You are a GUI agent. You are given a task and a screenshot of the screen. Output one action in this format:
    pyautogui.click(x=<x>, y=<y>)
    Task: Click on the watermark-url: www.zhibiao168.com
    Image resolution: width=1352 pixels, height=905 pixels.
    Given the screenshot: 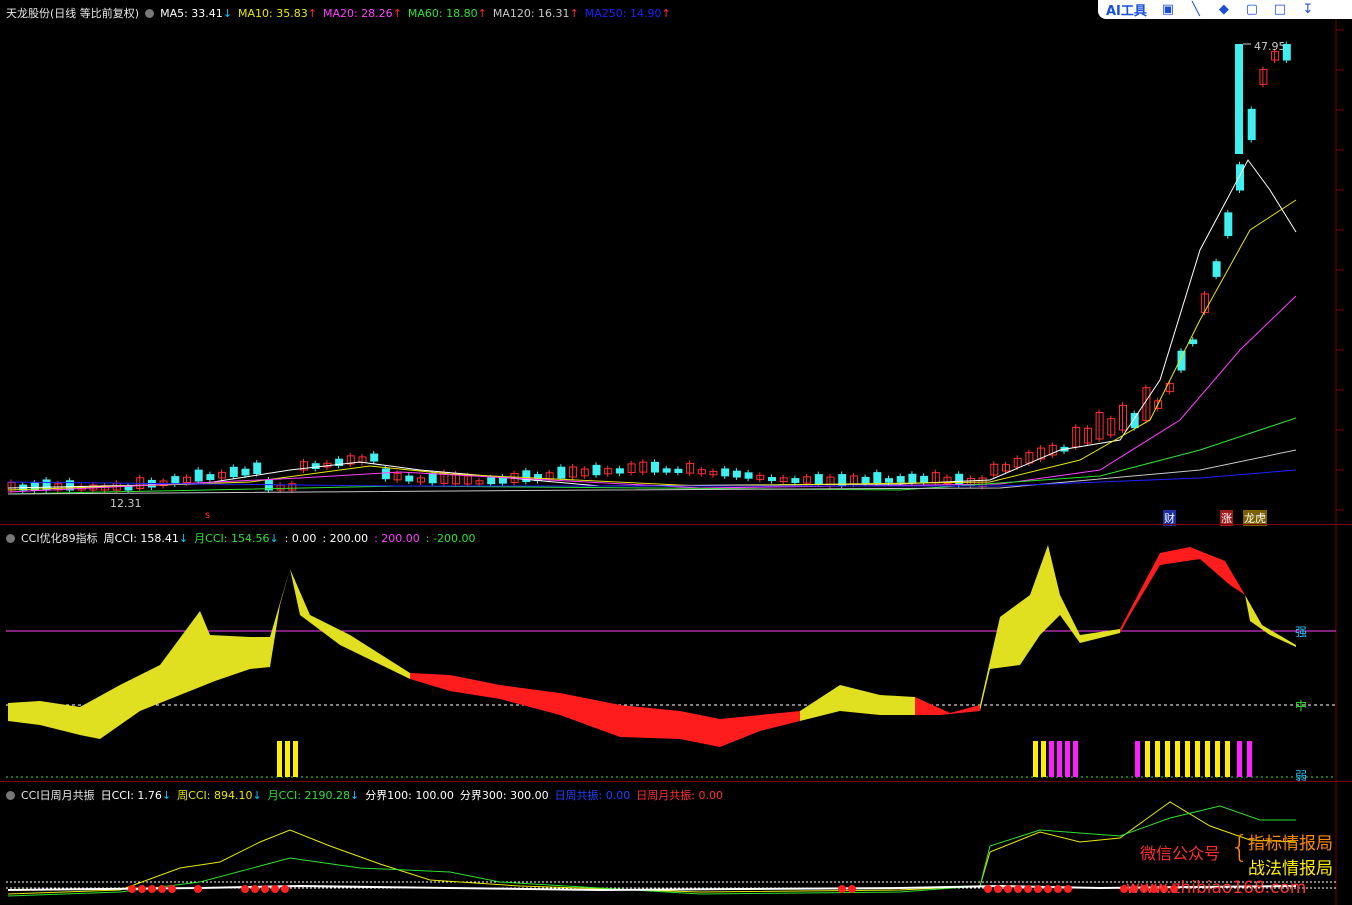 What is the action you would take?
    pyautogui.click(x=1216, y=888)
    